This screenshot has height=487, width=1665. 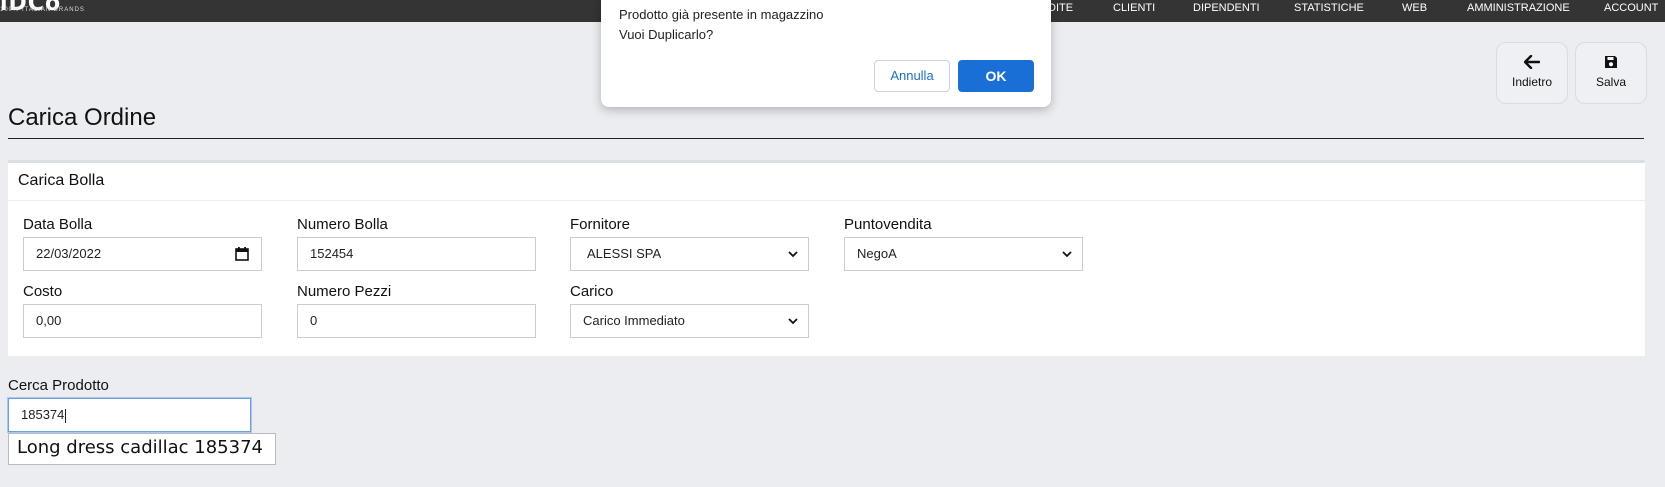 What do you see at coordinates (66, 415) in the screenshot?
I see `text-caret` at bounding box center [66, 415].